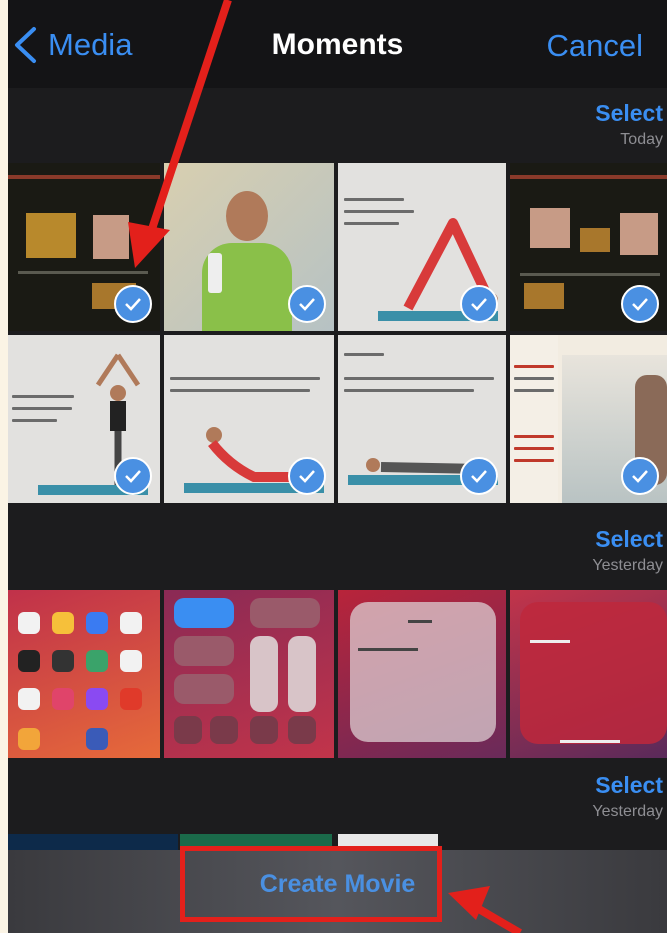 The width and height of the screenshot is (667, 933). Describe the element at coordinates (149, 245) in the screenshot. I see `annotation-arrowhead-top` at that location.